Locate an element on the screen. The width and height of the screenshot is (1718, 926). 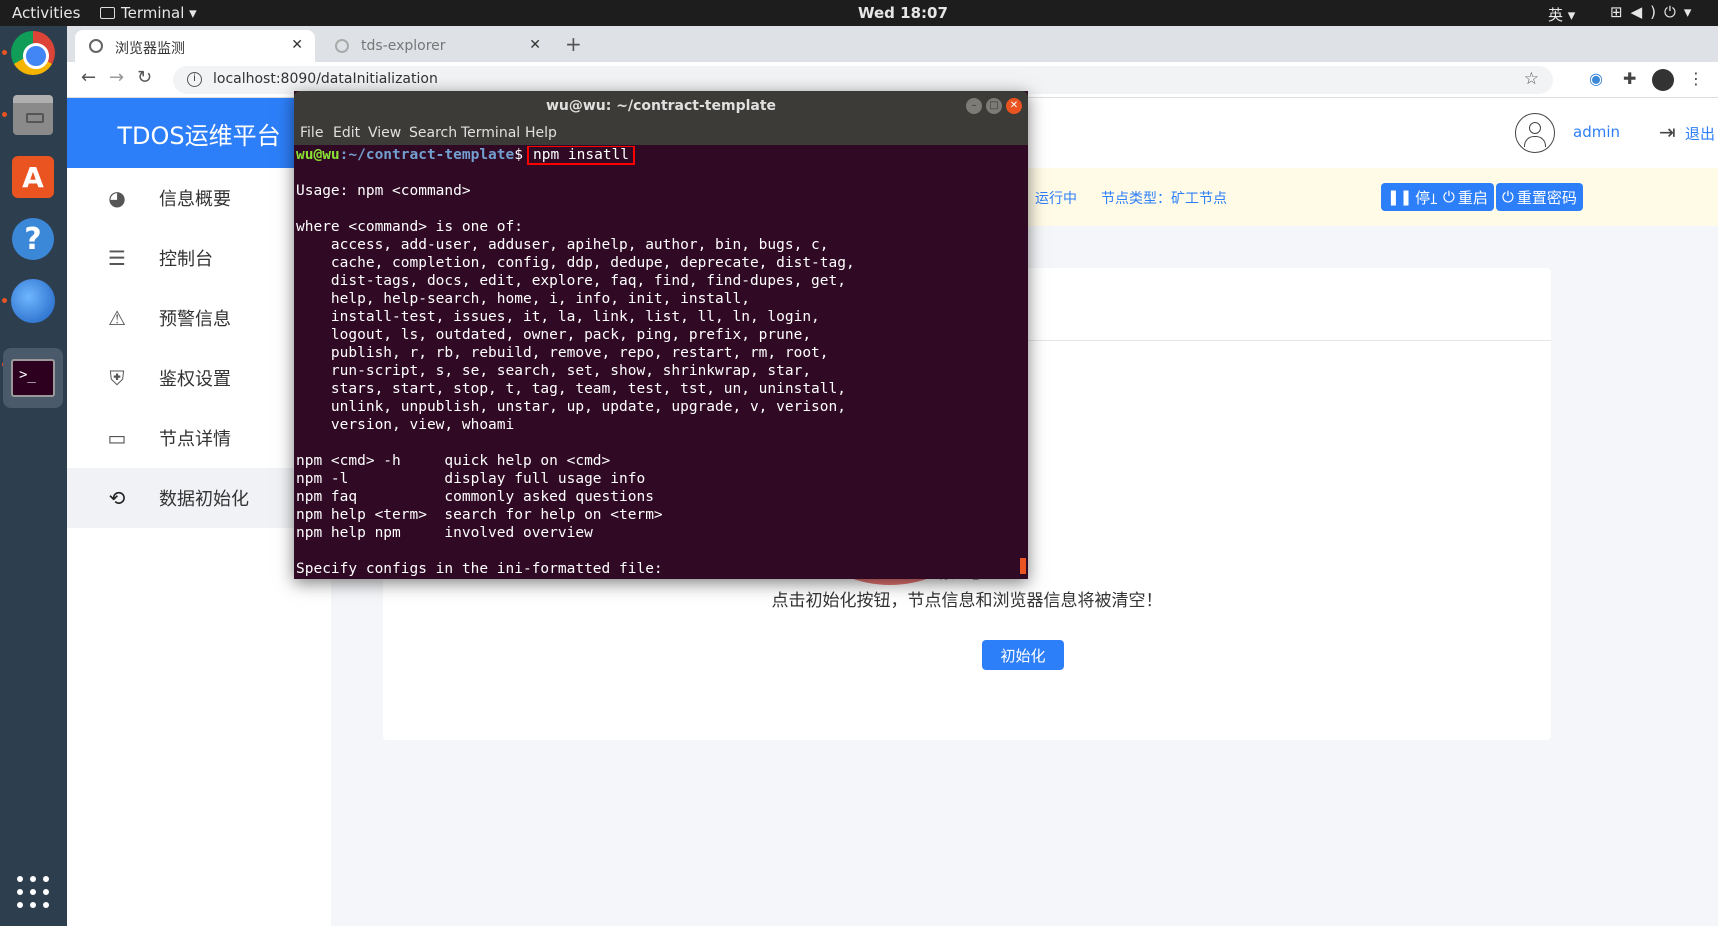
terminal-line: npm -l display full usage info is located at coordinates (471, 479).